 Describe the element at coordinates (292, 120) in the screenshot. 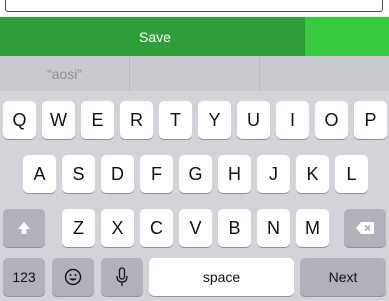

I see `key-i: I` at that location.